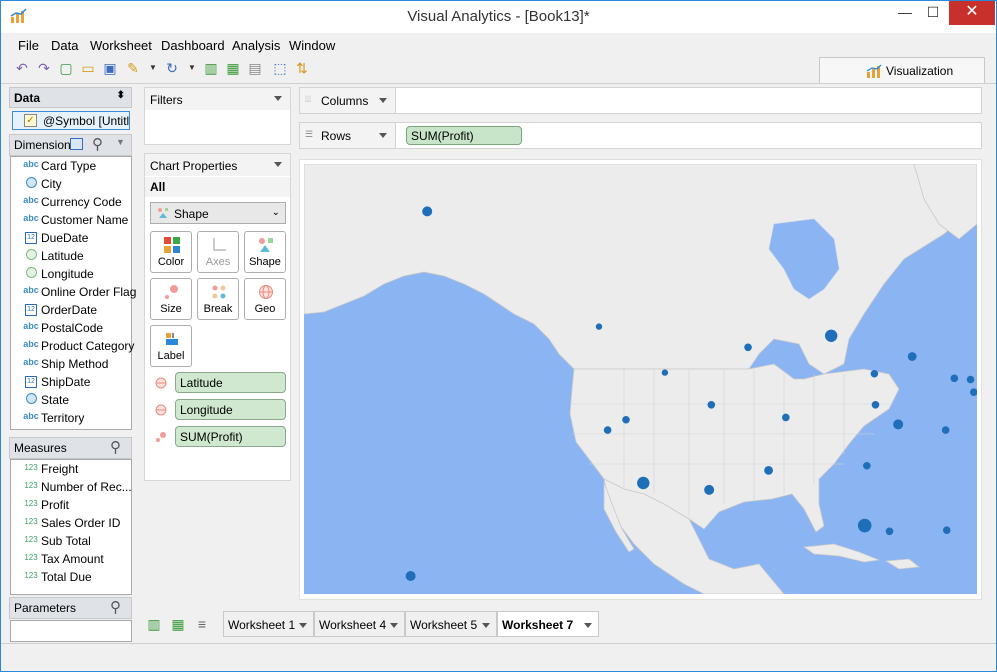 The width and height of the screenshot is (997, 672). Describe the element at coordinates (265, 252) in the screenshot. I see `shape-card: Shape` at that location.